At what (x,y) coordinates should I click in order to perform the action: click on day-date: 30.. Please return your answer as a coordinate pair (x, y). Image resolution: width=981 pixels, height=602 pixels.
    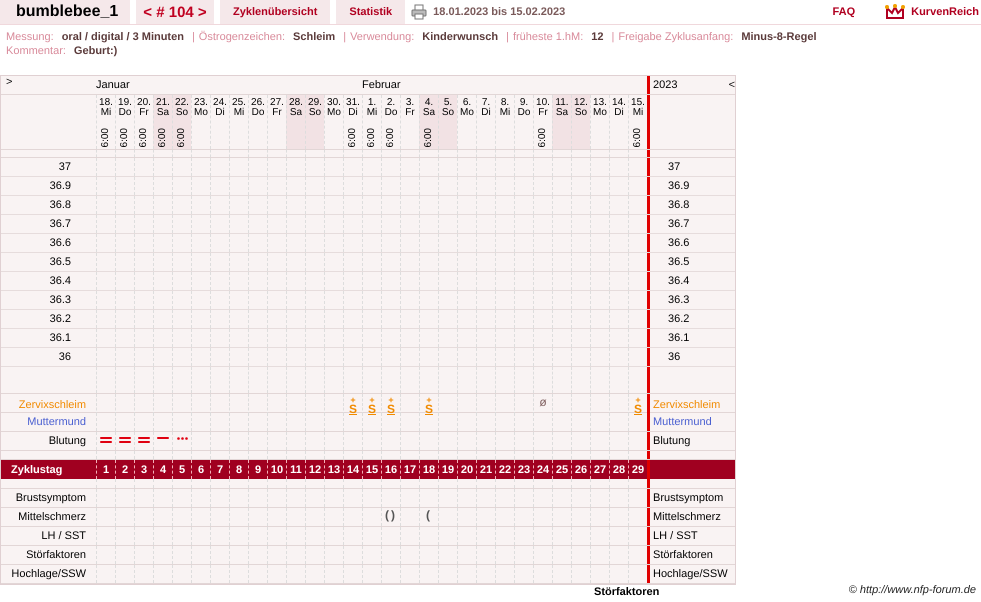
    Looking at the image, I should click on (334, 103).